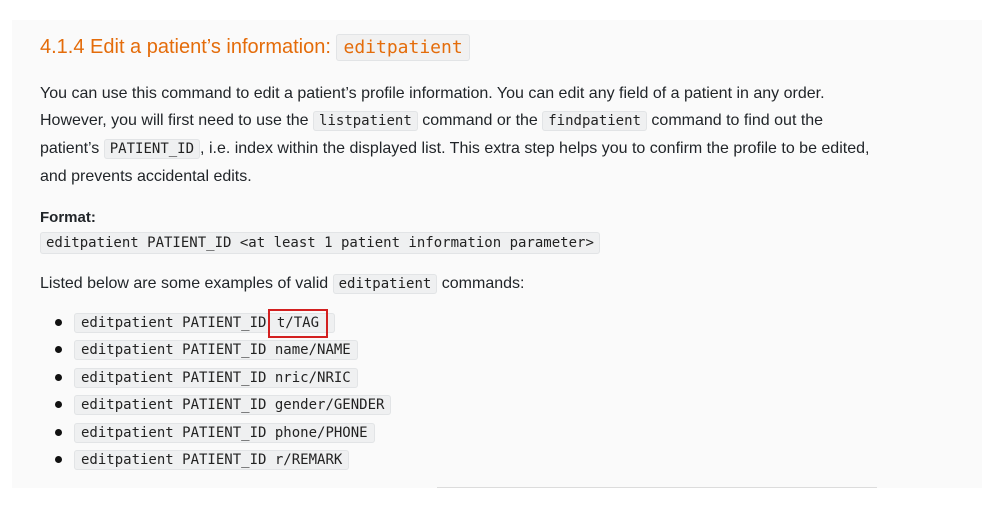 The width and height of the screenshot is (1005, 522). What do you see at coordinates (298, 323) in the screenshot?
I see `highlight-box: t/TAG` at bounding box center [298, 323].